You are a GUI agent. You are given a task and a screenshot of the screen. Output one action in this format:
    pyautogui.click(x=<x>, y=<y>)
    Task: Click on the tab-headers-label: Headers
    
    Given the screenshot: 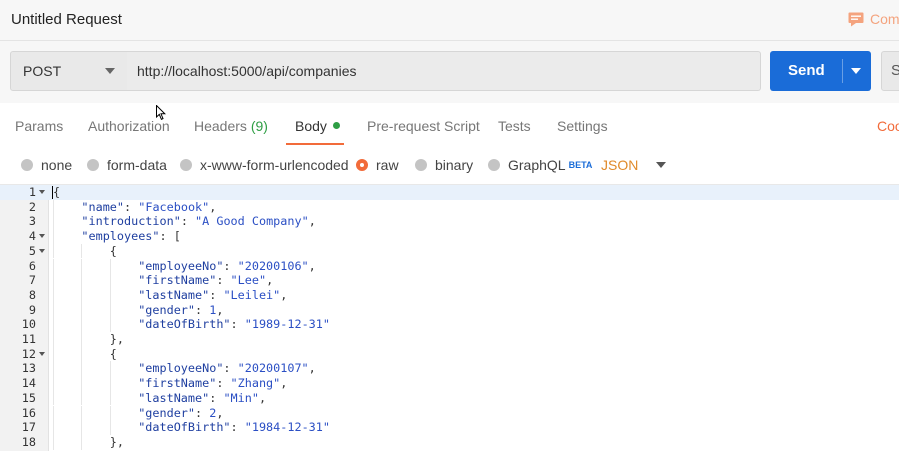 What is the action you would take?
    pyautogui.click(x=220, y=126)
    